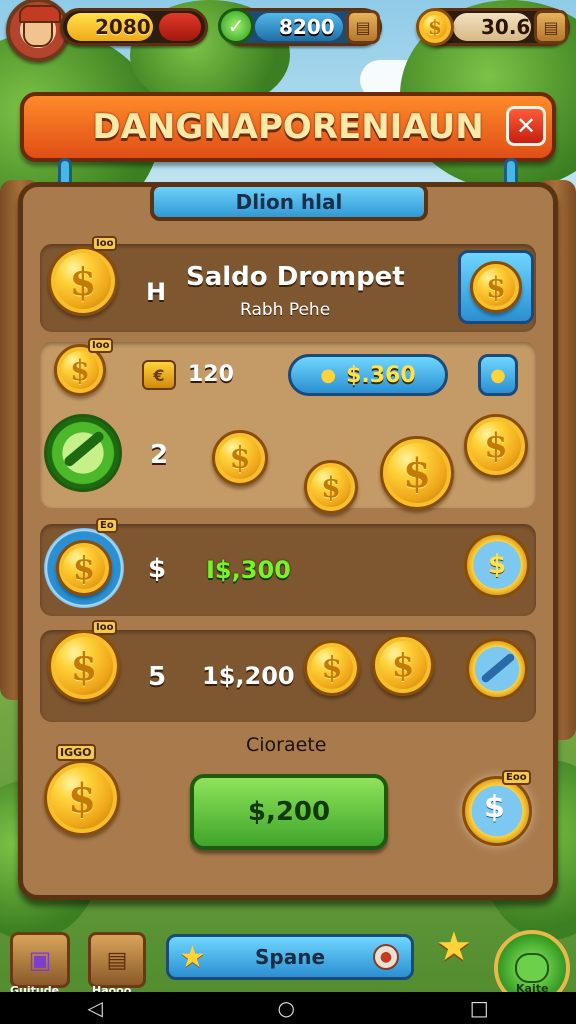  I want to click on recents-icon: □, so click(479, 1008).